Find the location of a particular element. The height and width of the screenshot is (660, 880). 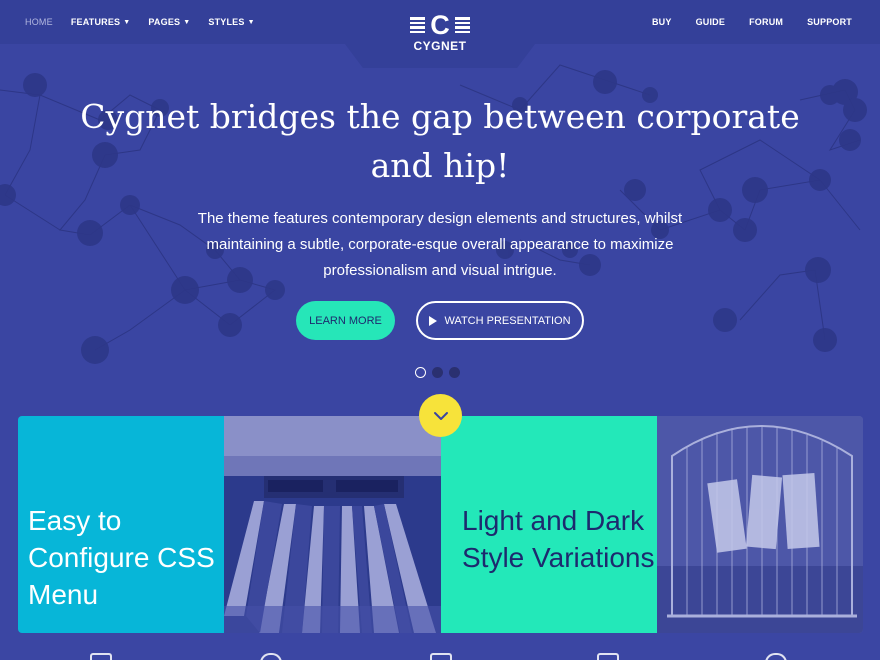

scroll-down-button is located at coordinates (440, 415).